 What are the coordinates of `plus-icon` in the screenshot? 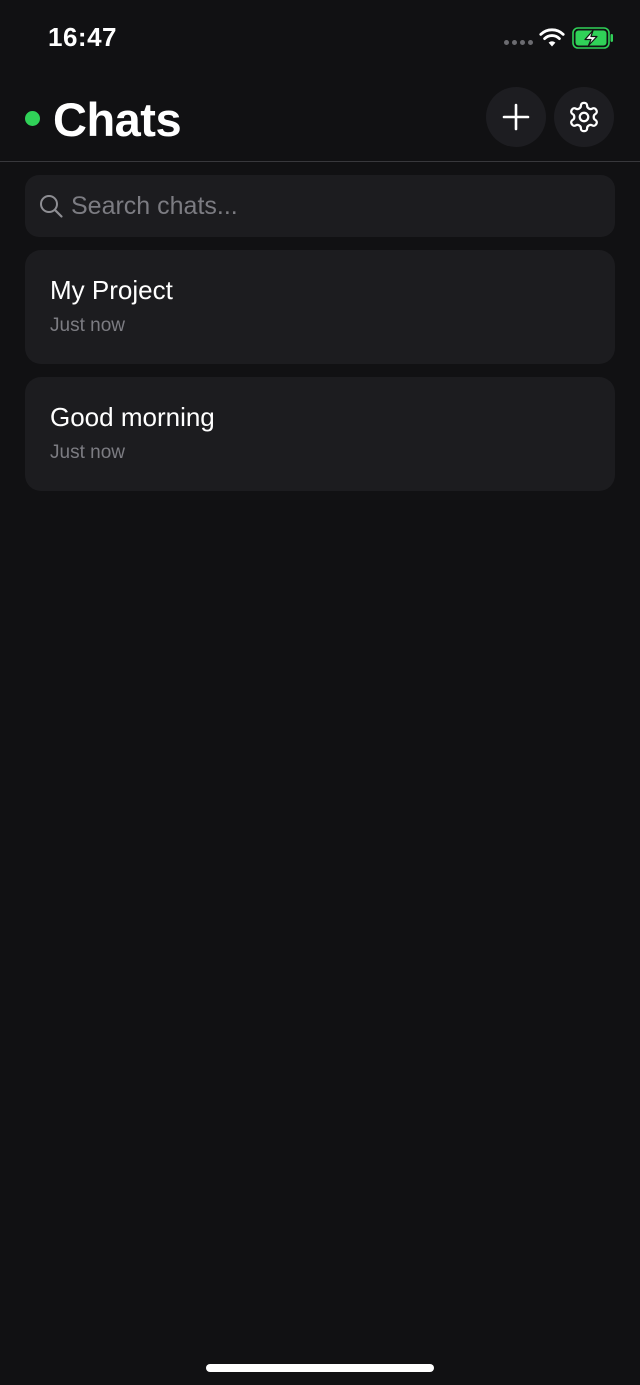 It's located at (516, 117).